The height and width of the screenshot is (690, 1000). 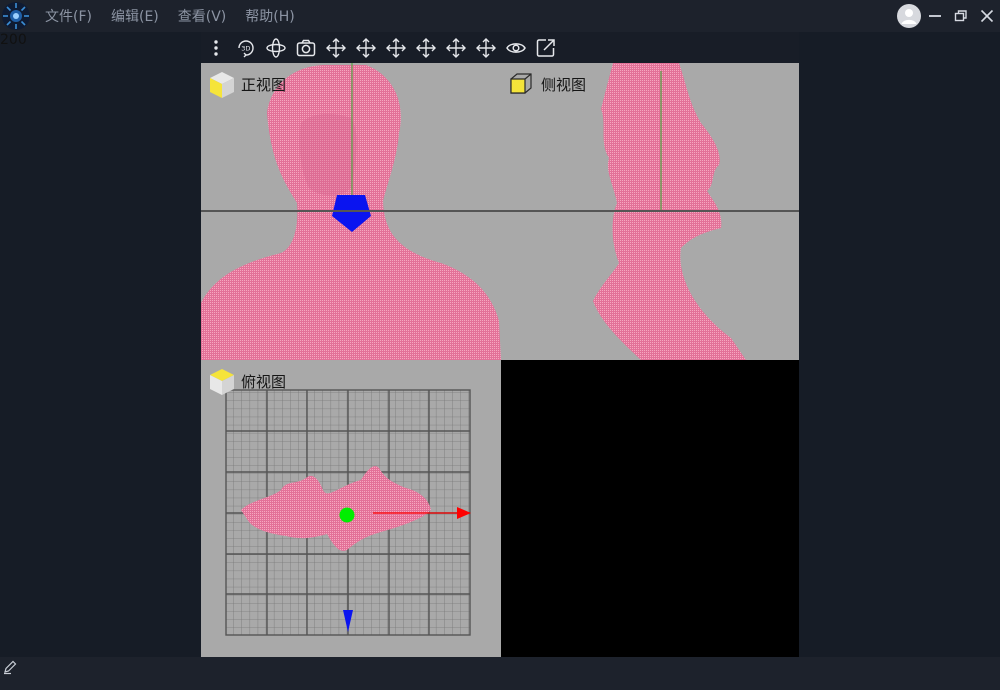 What do you see at coordinates (521, 83) in the screenshot?
I see `side-view-cube-icon` at bounding box center [521, 83].